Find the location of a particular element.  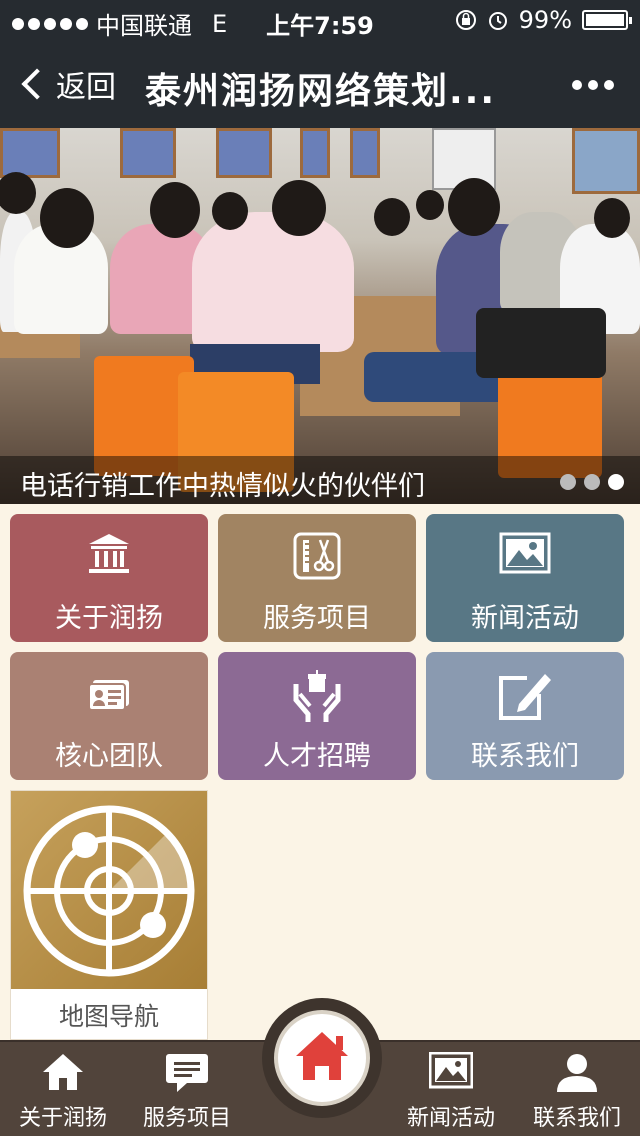

scissors-icon is located at coordinates (317, 558).